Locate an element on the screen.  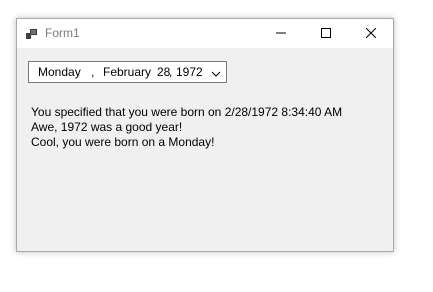
minimize-button is located at coordinates (280, 33).